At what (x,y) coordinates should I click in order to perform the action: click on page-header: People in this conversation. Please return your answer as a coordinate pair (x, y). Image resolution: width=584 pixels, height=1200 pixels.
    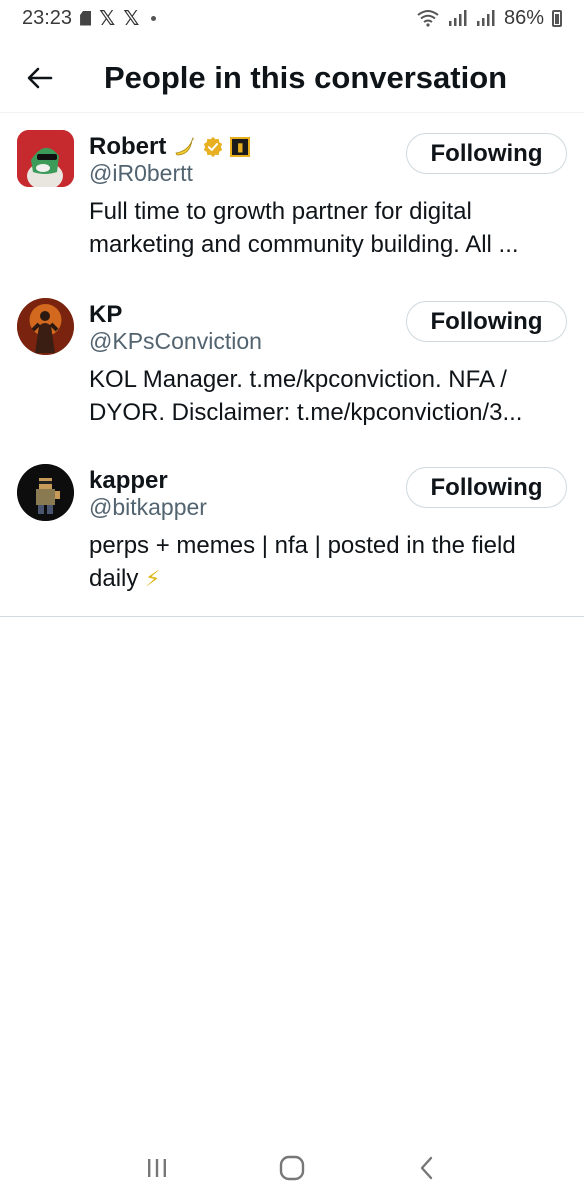
    Looking at the image, I should click on (292, 78).